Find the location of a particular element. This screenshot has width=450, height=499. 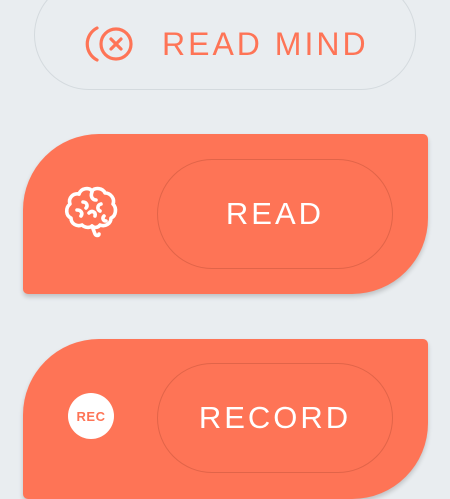

record-label: RECORD is located at coordinates (275, 417).